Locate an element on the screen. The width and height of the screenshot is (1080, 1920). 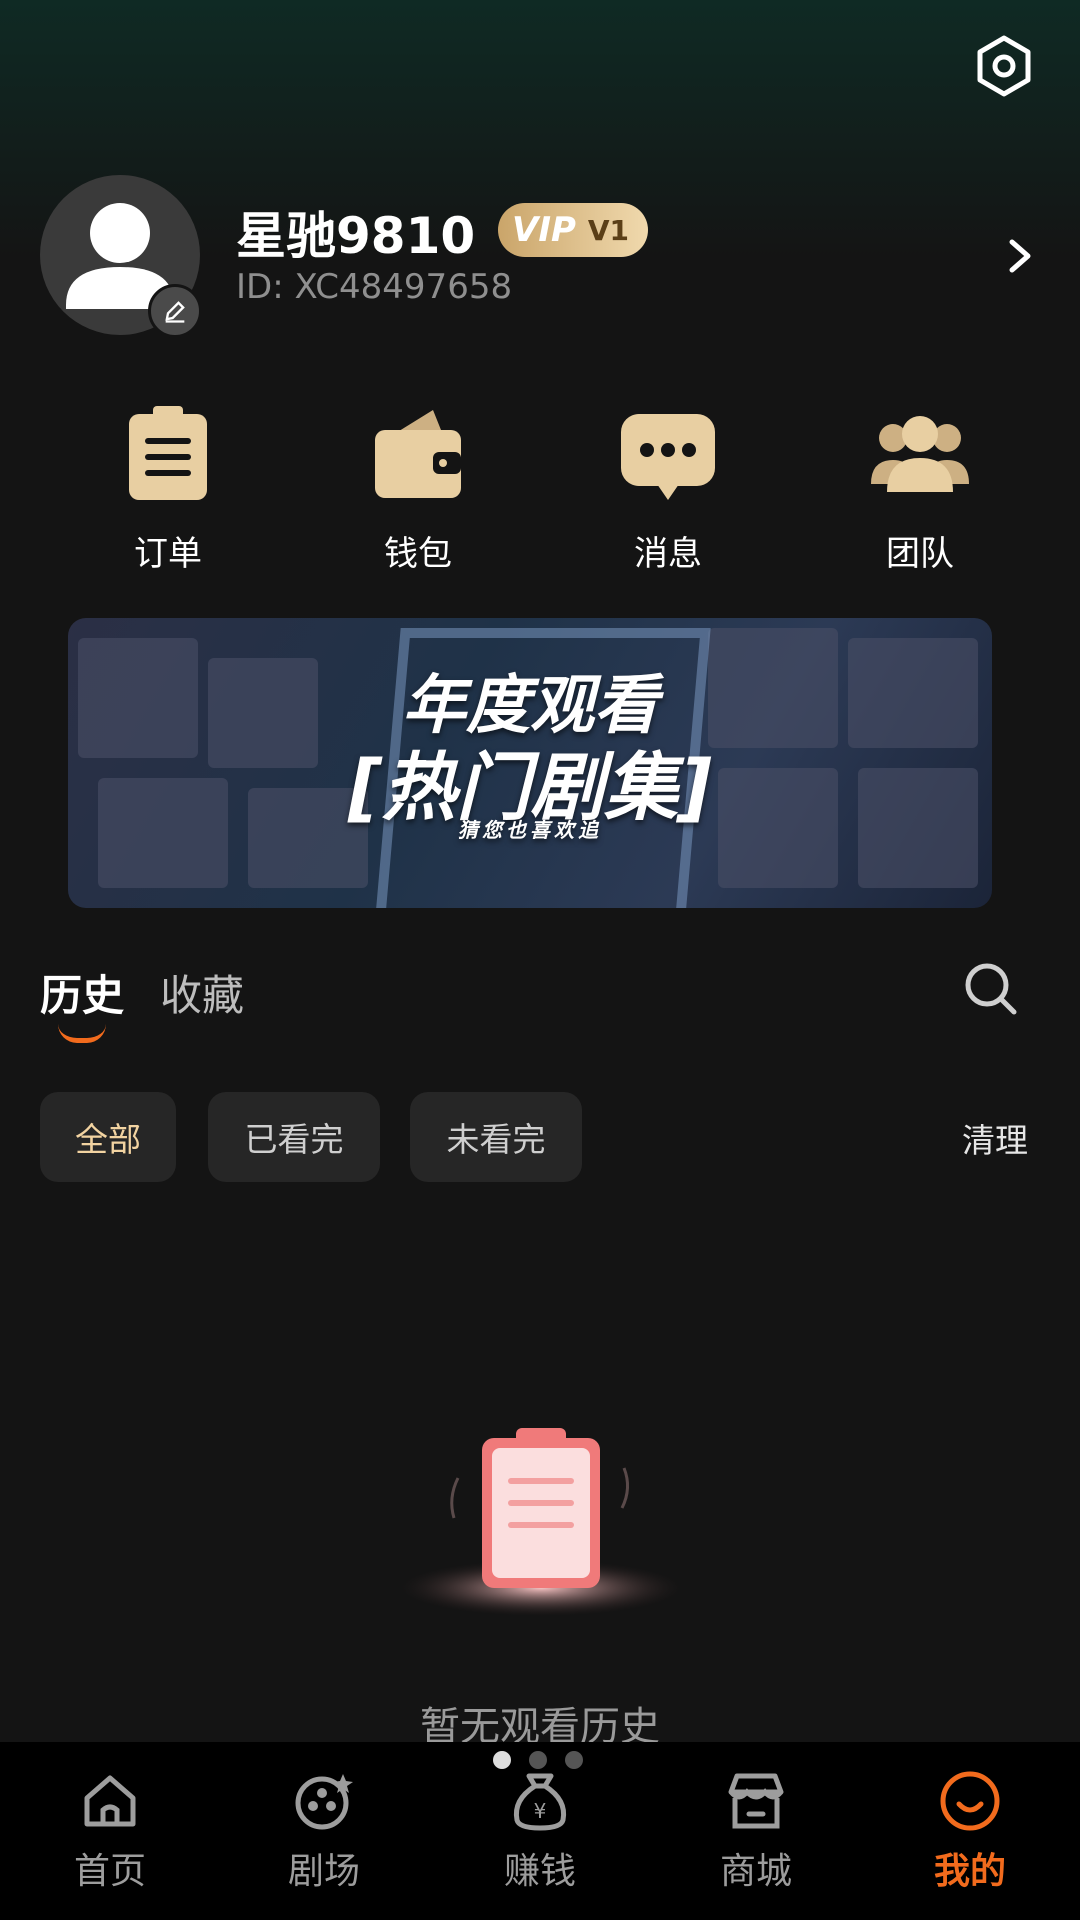
user-id: ID: XC48497658 is located at coordinates (374, 287).